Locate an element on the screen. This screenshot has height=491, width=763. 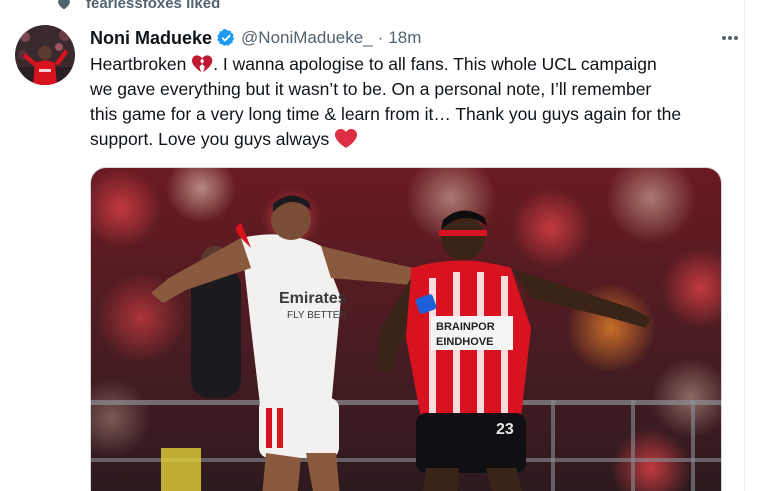
tweet-header: Noni Madueke @NoniMadueke_ · 18m is located at coordinates (415, 38).